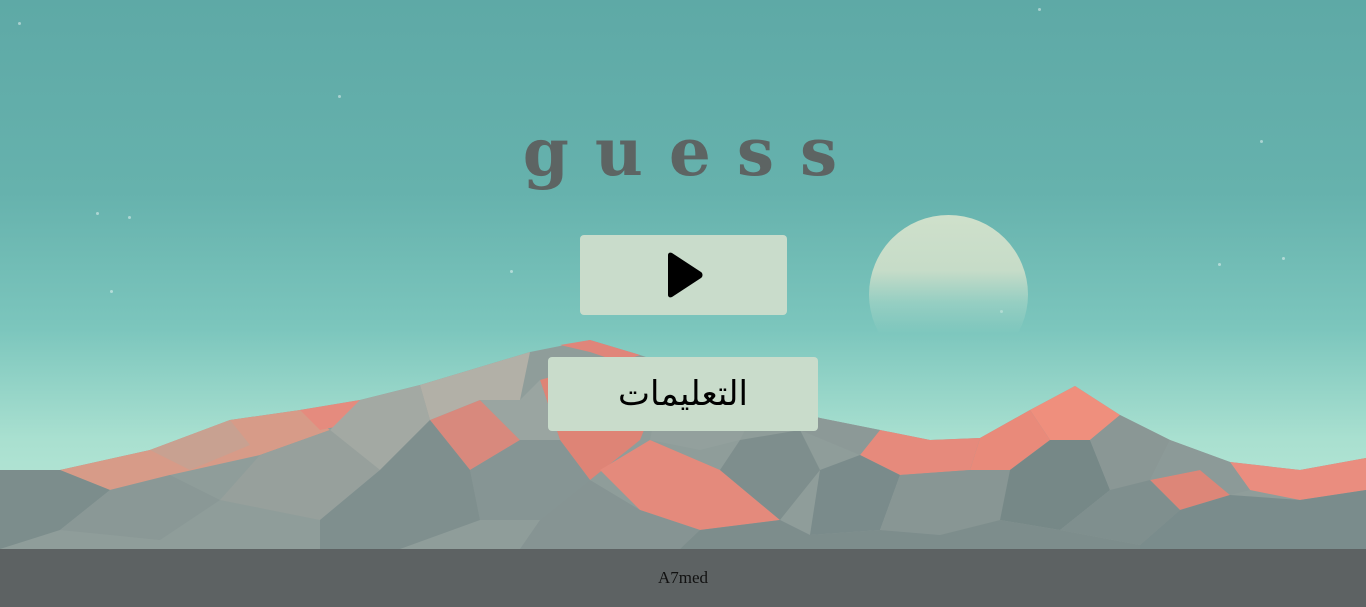 This screenshot has height=607, width=1366. Describe the element at coordinates (683, 394) in the screenshot. I see `instructions-button: التعليمات` at that location.